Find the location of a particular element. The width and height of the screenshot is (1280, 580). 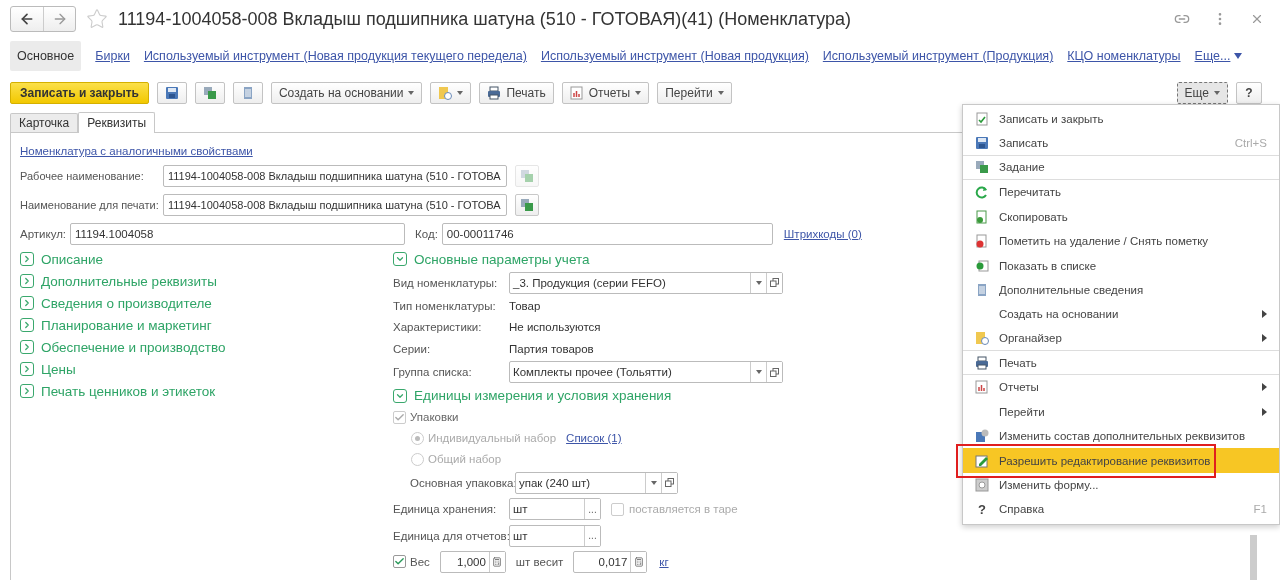

menu-item: Создать на основании is located at coordinates (1121, 314).